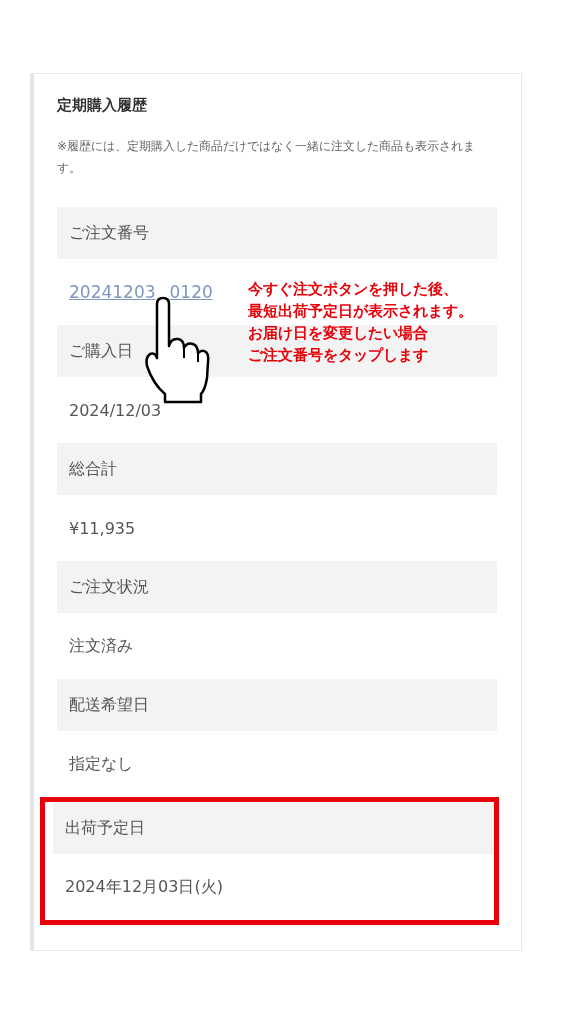 The width and height of the screenshot is (576, 1024). What do you see at coordinates (360, 322) in the screenshot?
I see `annotation-text: 今すぐ注文ボタンを押した後、 最短出荷予定日が表示されます。 お届け日を変更したい場合 ご注文番号をタップします` at bounding box center [360, 322].